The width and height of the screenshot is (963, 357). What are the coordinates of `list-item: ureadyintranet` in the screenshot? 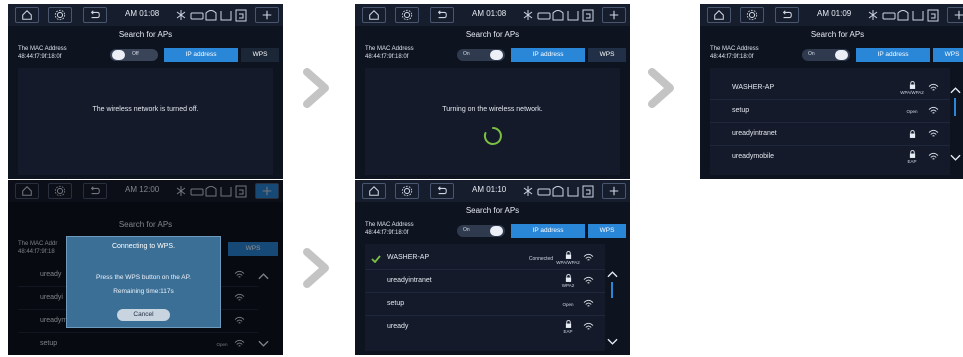 It's located at (830, 135).